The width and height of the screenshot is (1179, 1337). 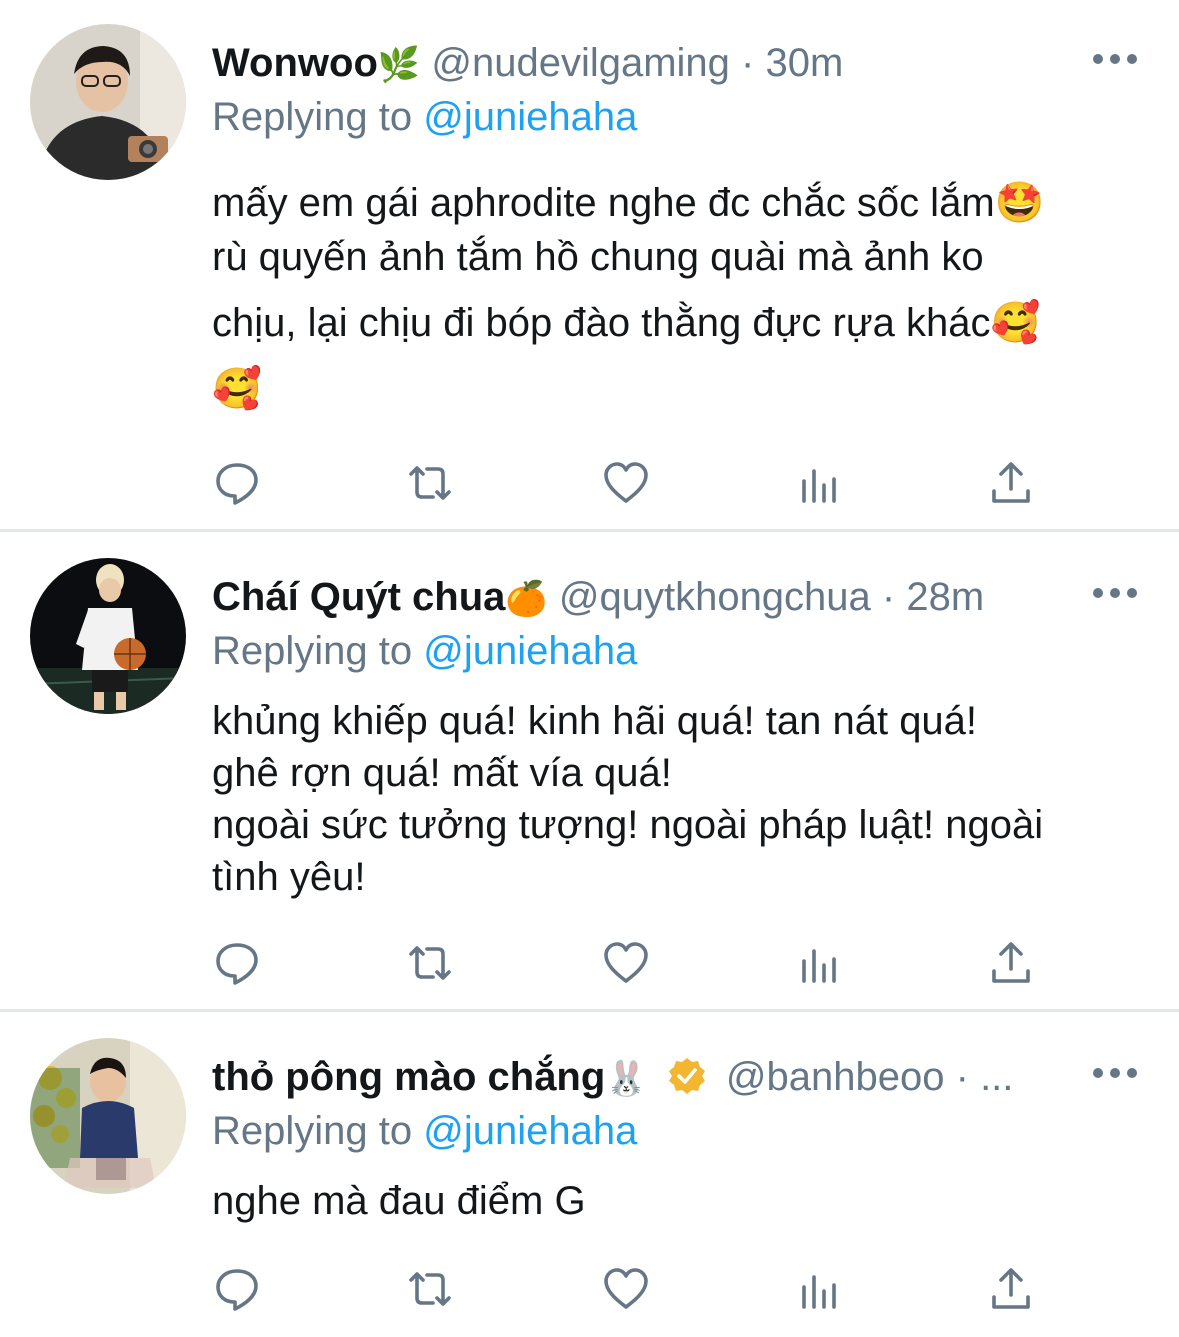 What do you see at coordinates (358, 597) in the screenshot?
I see `display-name: Cháí Quýt chua` at bounding box center [358, 597].